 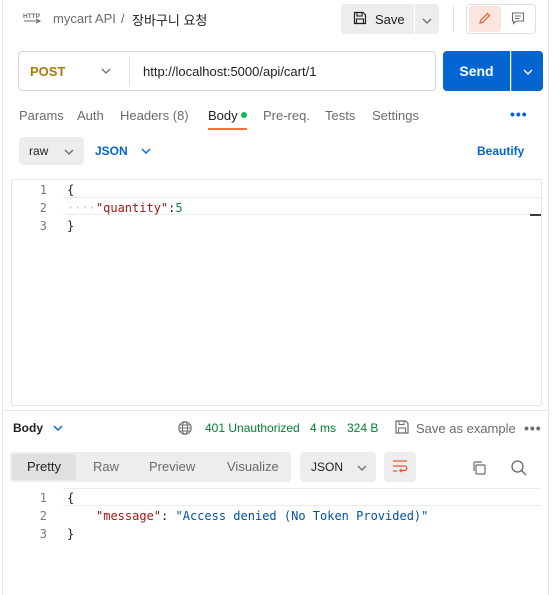 What do you see at coordinates (533, 428) in the screenshot?
I see `response-more-button: •••` at bounding box center [533, 428].